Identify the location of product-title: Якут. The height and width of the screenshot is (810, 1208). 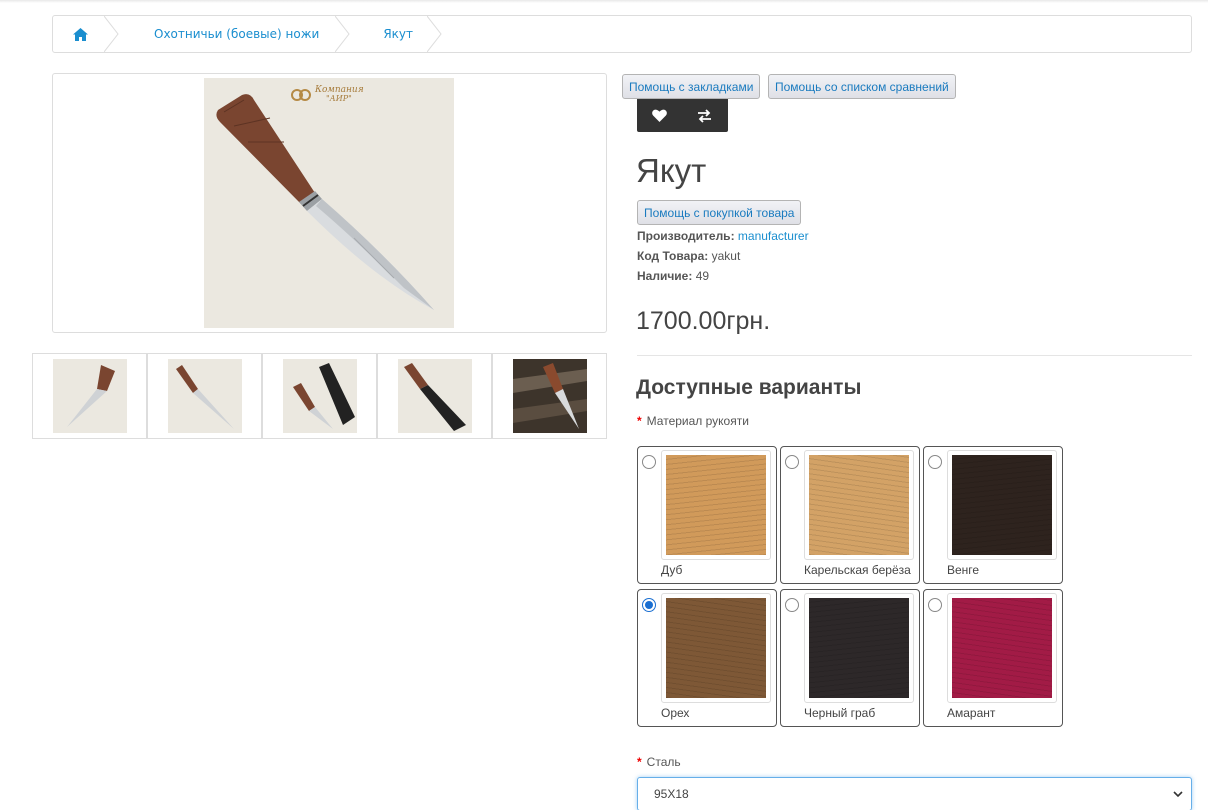
(671, 170).